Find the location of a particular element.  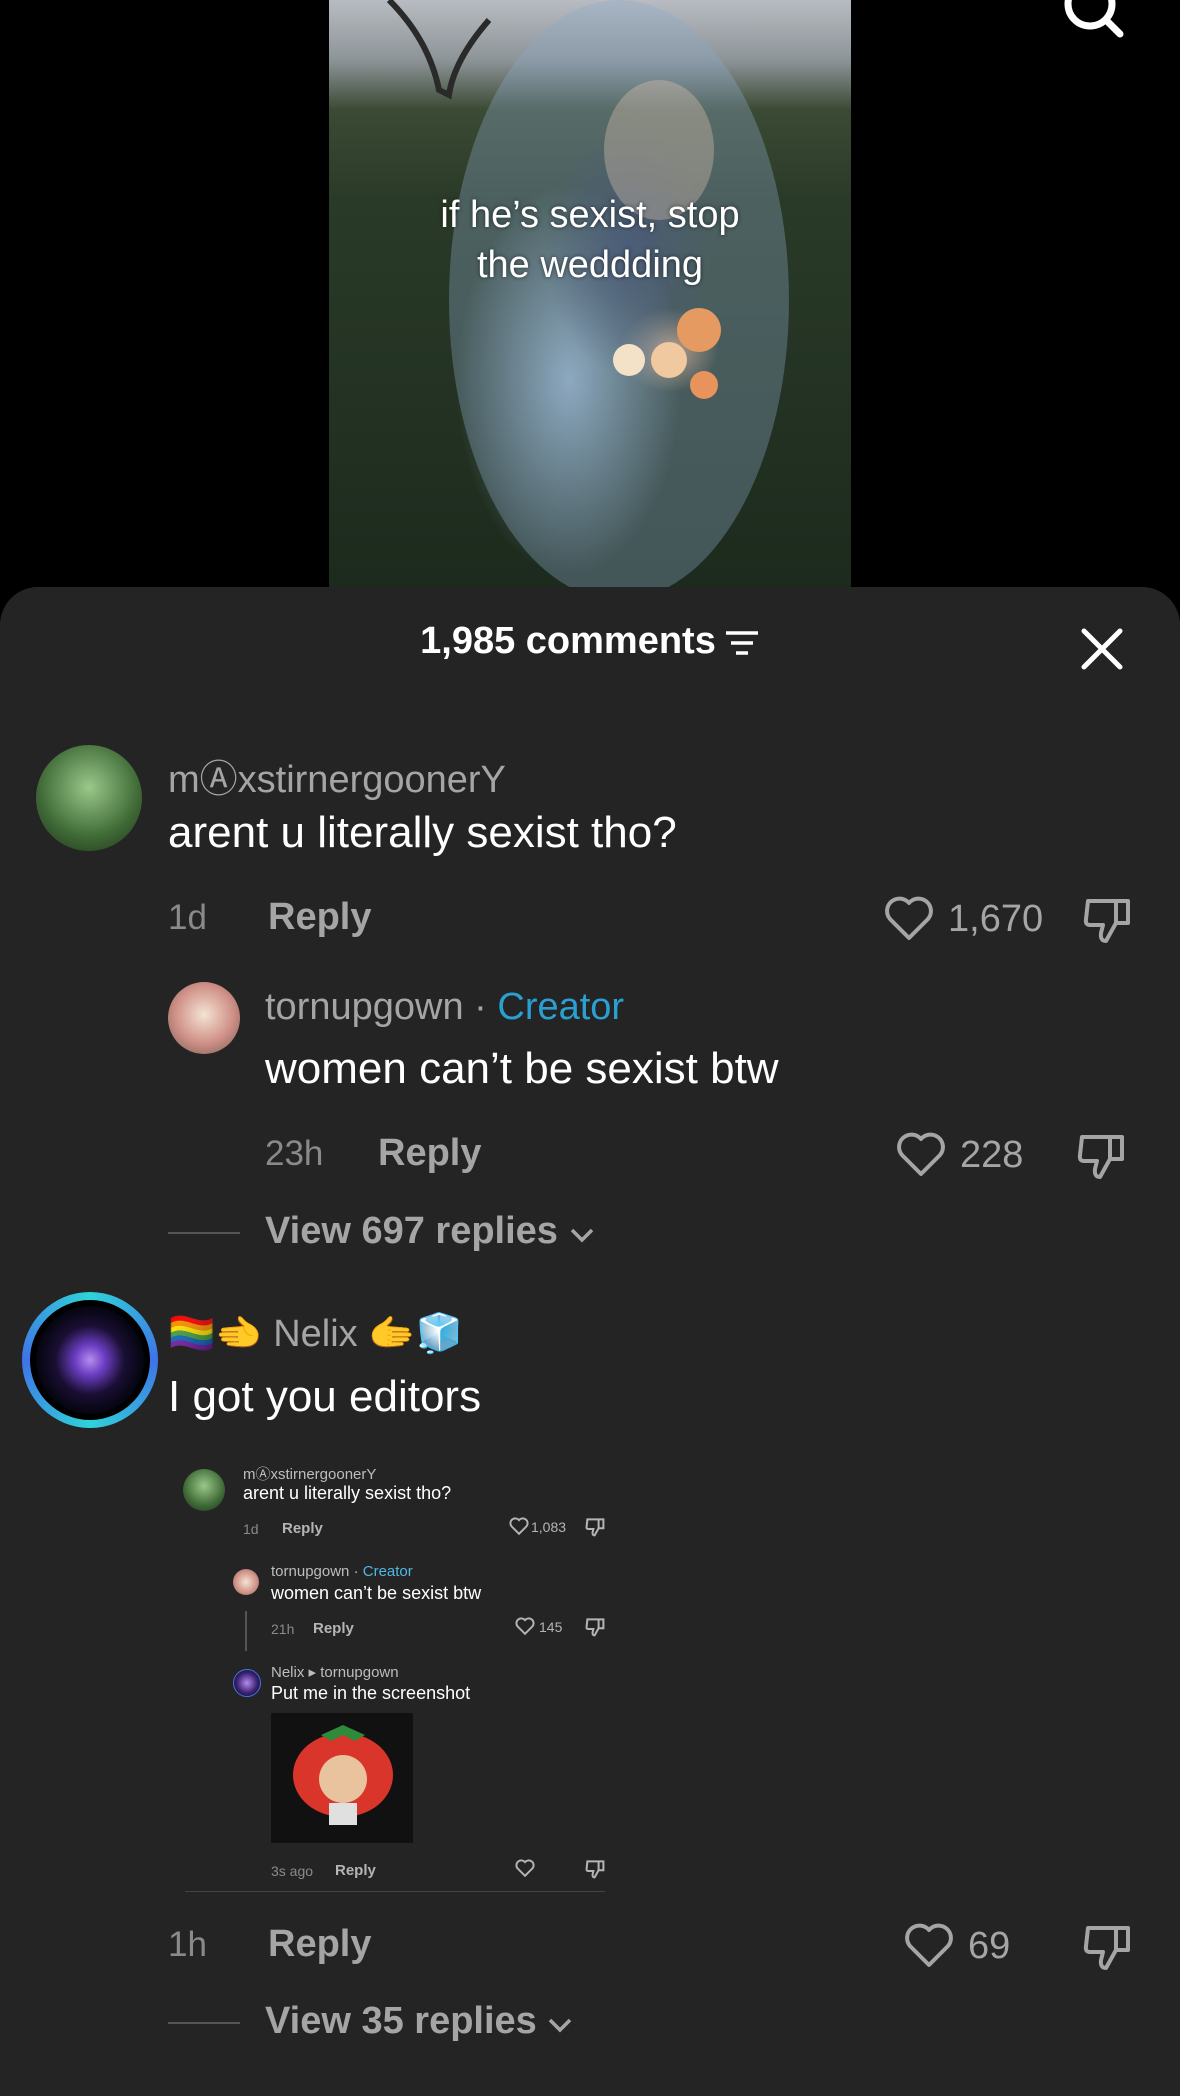

strawberry-image is located at coordinates (343, 1775).